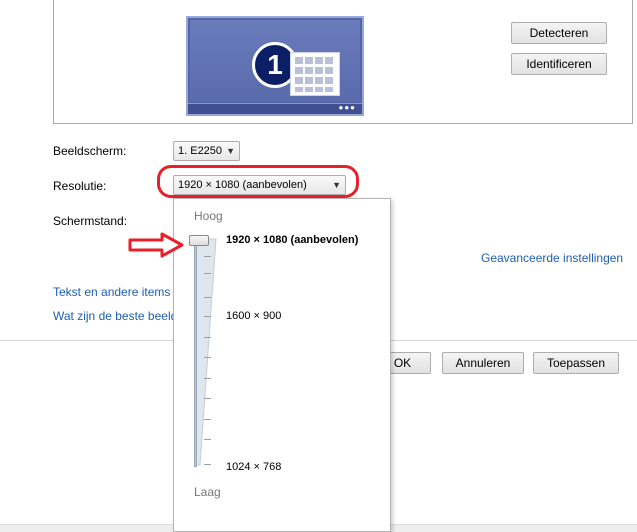 The height and width of the screenshot is (532, 637). What do you see at coordinates (90, 221) in the screenshot?
I see `orientation-label: Schermstand:` at bounding box center [90, 221].